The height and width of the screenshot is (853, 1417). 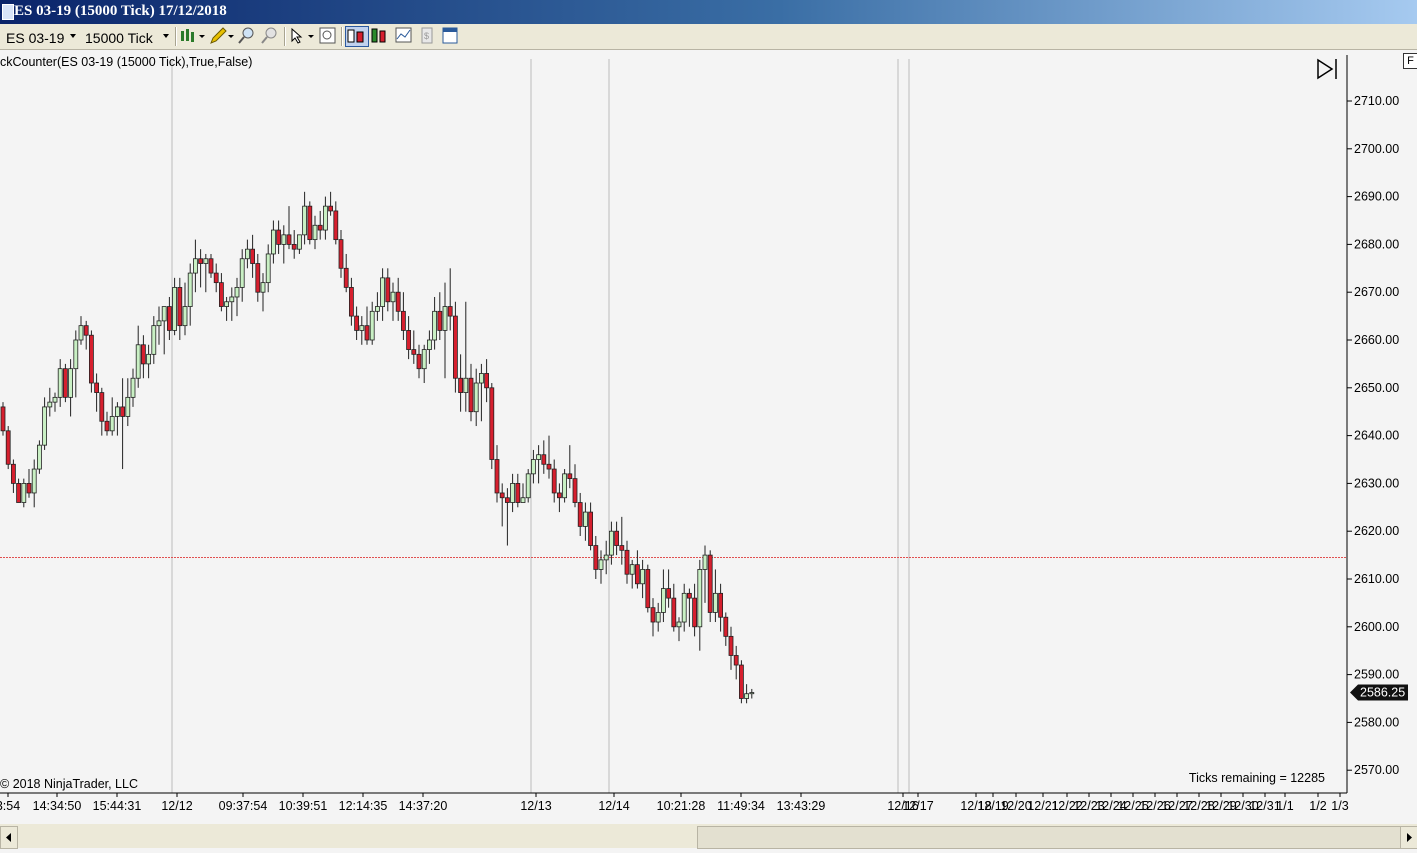 I want to click on period-dropdown: 15000 Tick, so click(x=127, y=36).